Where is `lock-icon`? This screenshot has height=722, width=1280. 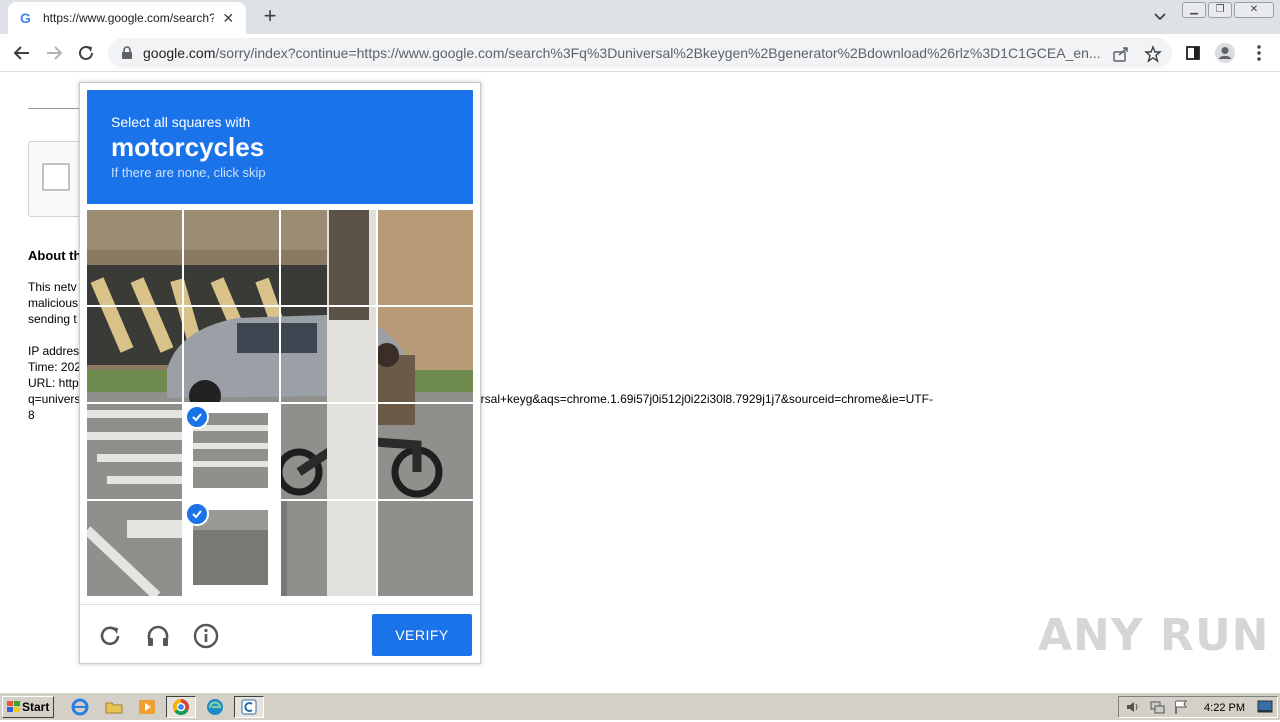 lock-icon is located at coordinates (127, 53).